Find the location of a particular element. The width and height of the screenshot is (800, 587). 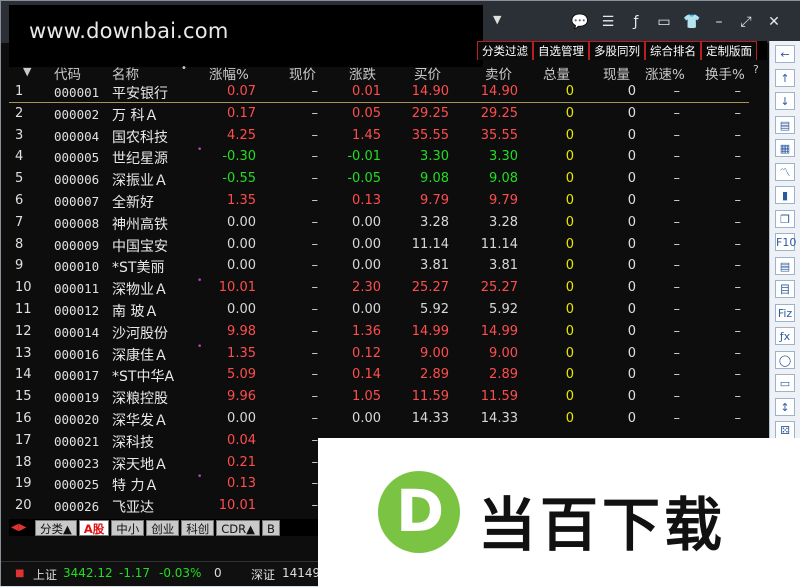

tab-ranking: 综合排名 is located at coordinates (673, 50).